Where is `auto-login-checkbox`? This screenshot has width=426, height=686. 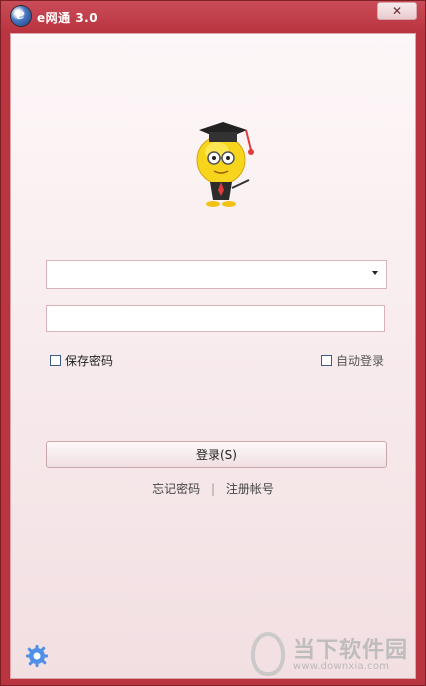 auto-login-checkbox is located at coordinates (326, 360).